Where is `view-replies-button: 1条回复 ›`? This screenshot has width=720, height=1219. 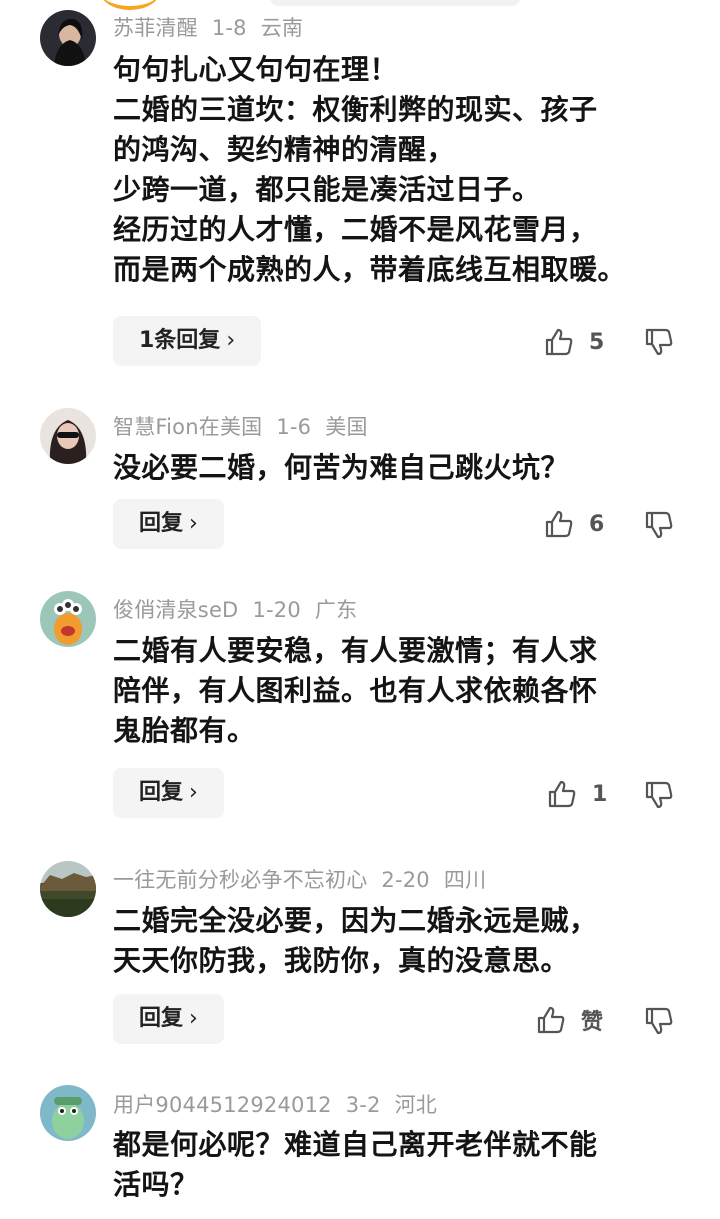
view-replies-button: 1条回复 › is located at coordinates (187, 341).